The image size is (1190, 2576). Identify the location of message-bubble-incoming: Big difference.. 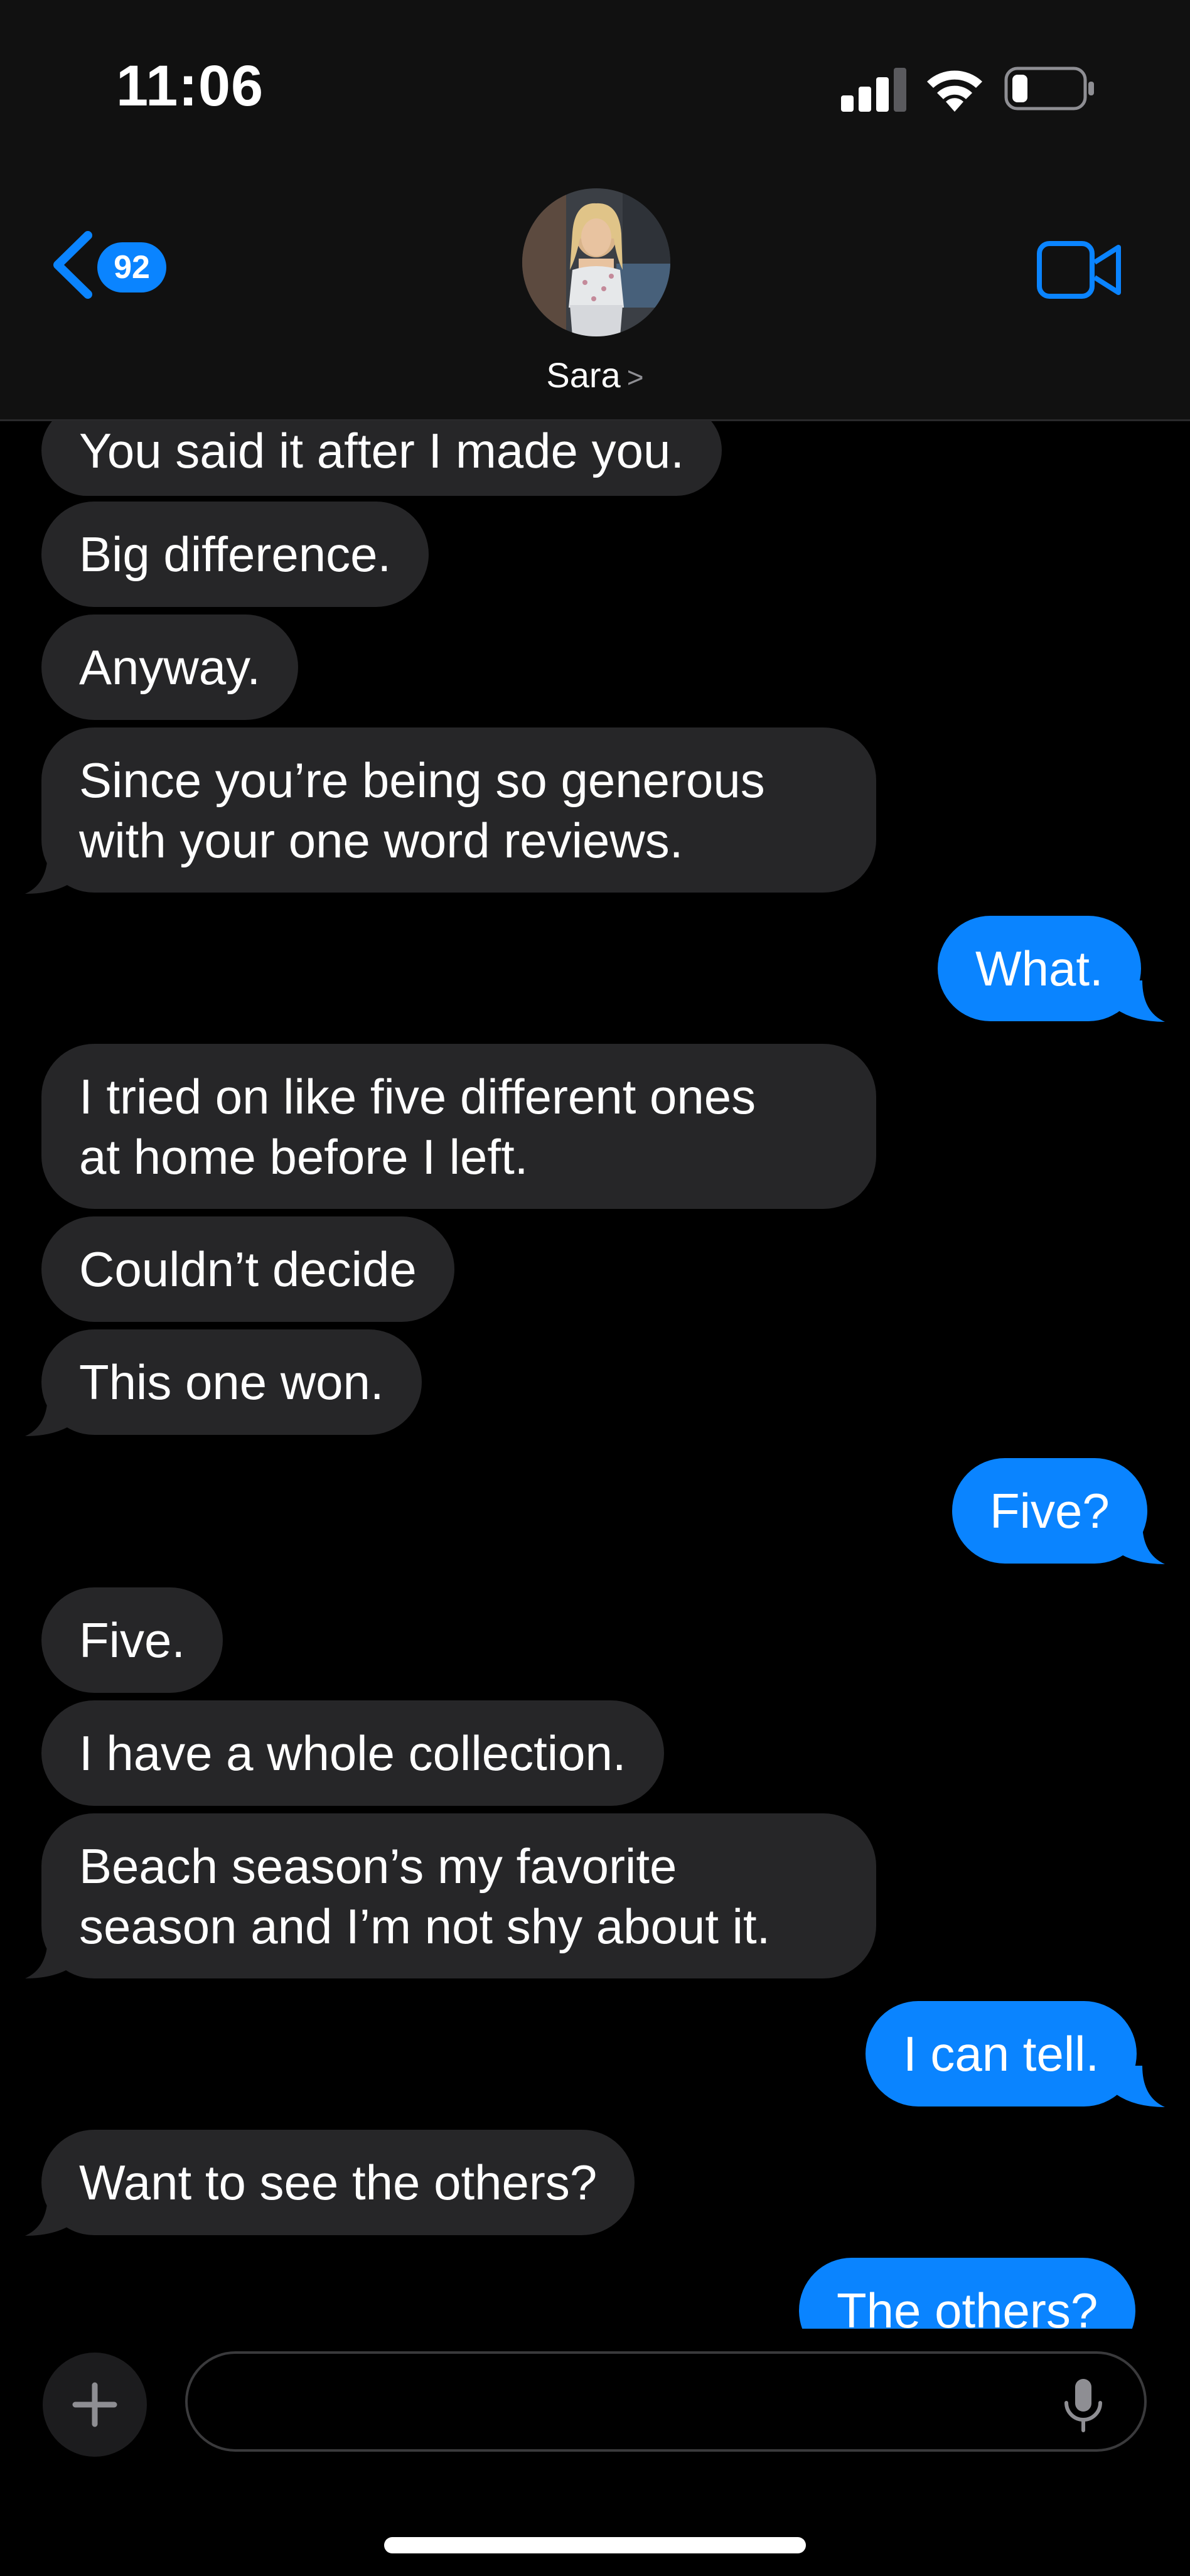
(235, 554).